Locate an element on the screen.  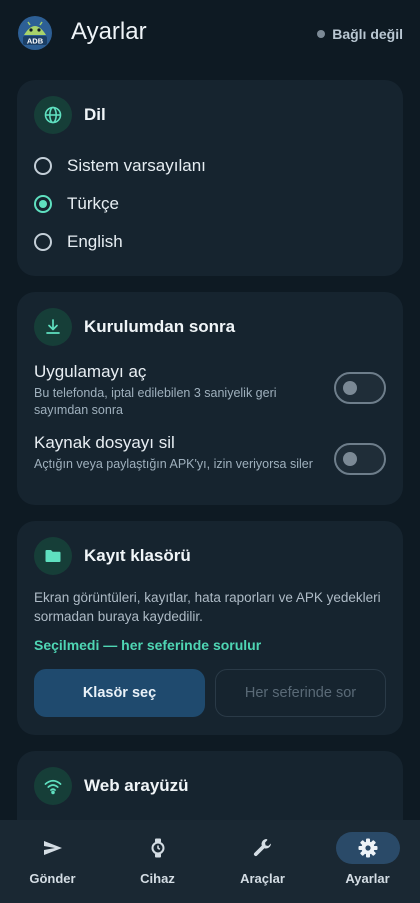
choose-folder-button: Klasör seç is located at coordinates (119, 693).